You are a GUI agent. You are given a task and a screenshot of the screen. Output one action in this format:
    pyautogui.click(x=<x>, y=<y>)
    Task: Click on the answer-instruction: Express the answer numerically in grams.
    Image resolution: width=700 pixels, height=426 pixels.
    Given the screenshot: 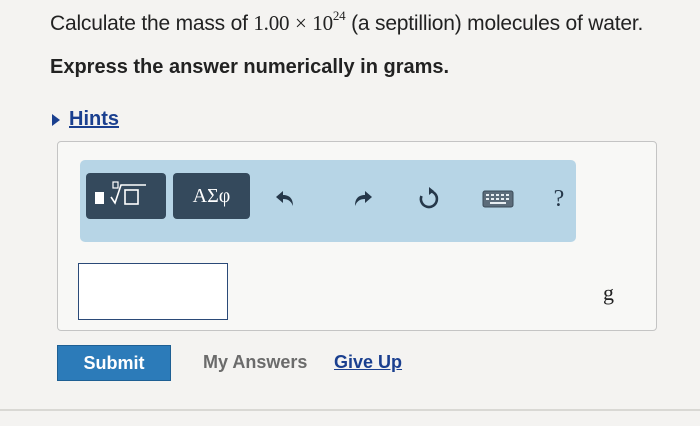 What is the action you would take?
    pyautogui.click(x=250, y=67)
    